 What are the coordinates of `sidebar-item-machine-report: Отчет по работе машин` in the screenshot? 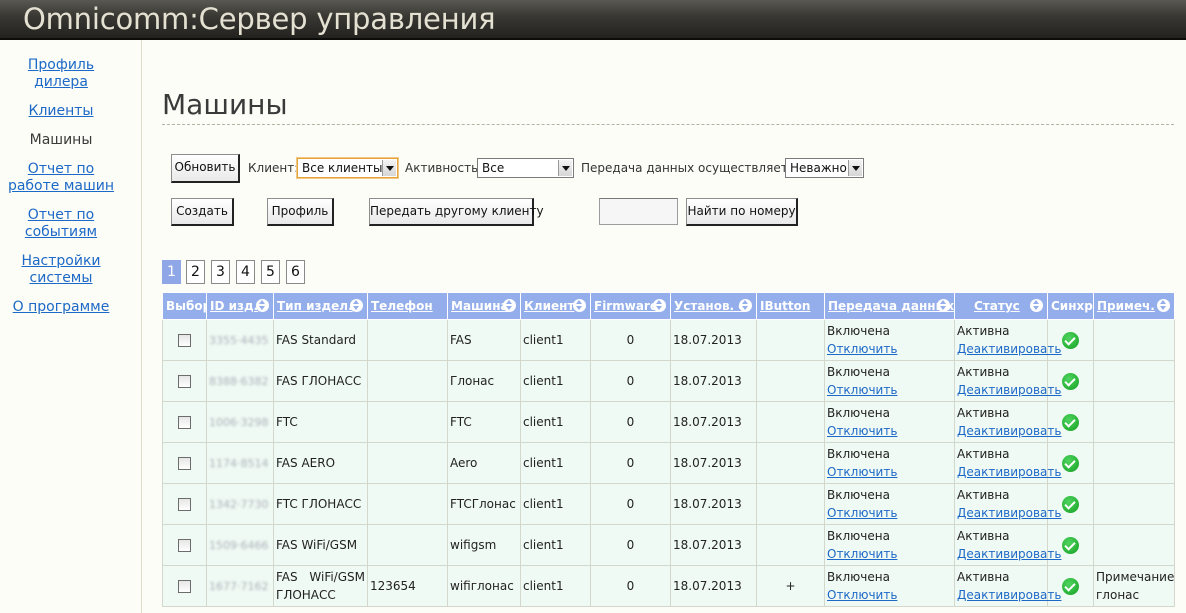 It's located at (61, 178).